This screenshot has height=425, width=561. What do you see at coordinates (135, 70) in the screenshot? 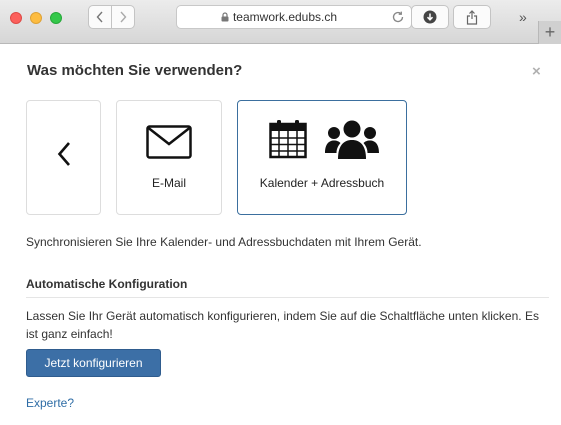
I see `modal-title: Was möchten Sie verwenden?` at bounding box center [135, 70].